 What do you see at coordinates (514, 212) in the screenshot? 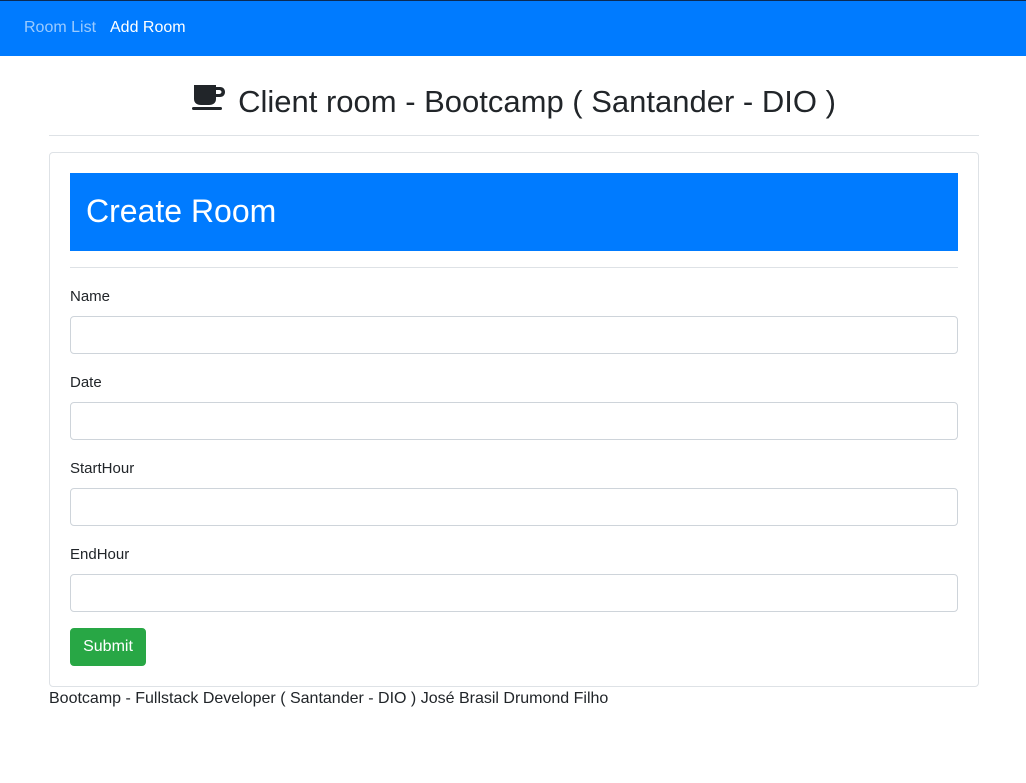
I see `card-header: Create Room` at bounding box center [514, 212].